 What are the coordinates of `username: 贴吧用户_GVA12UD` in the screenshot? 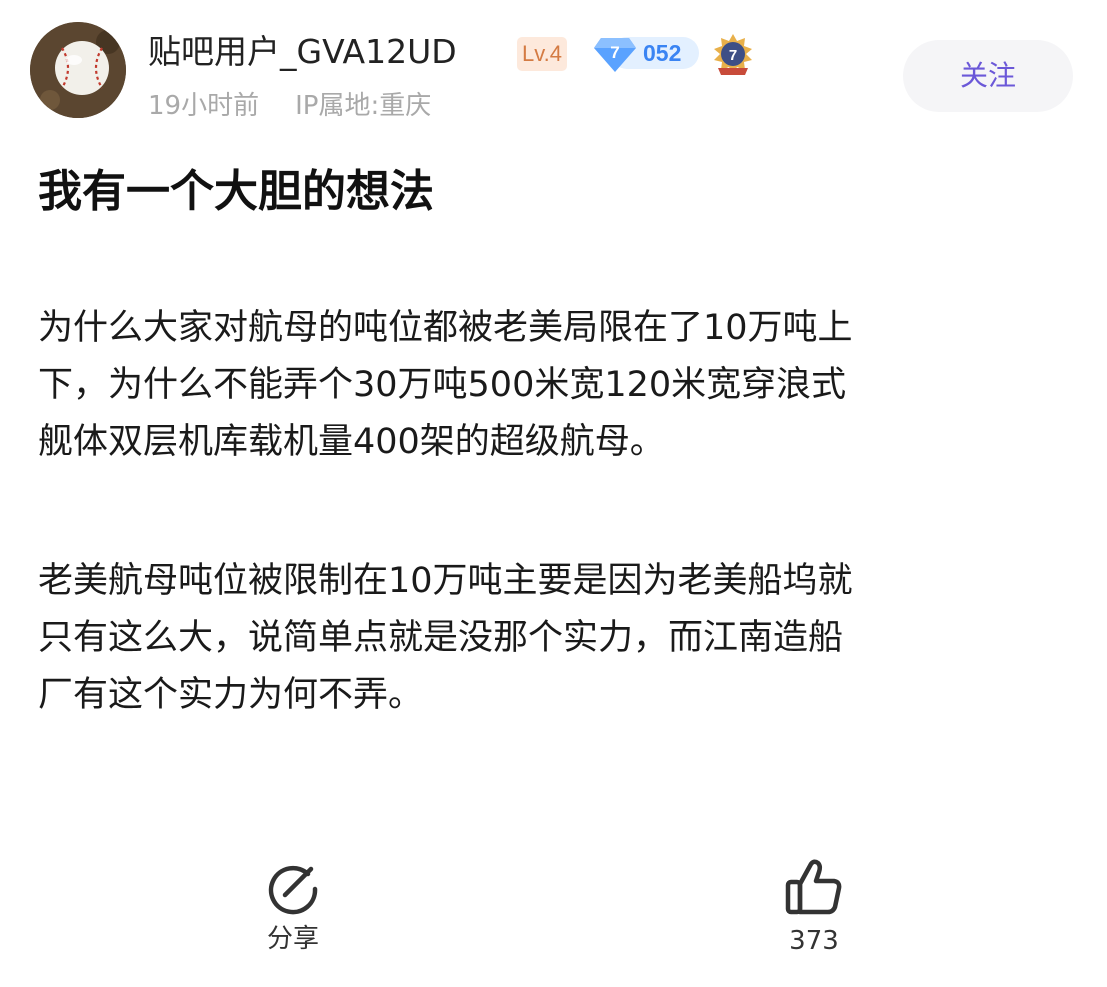 It's located at (302, 52).